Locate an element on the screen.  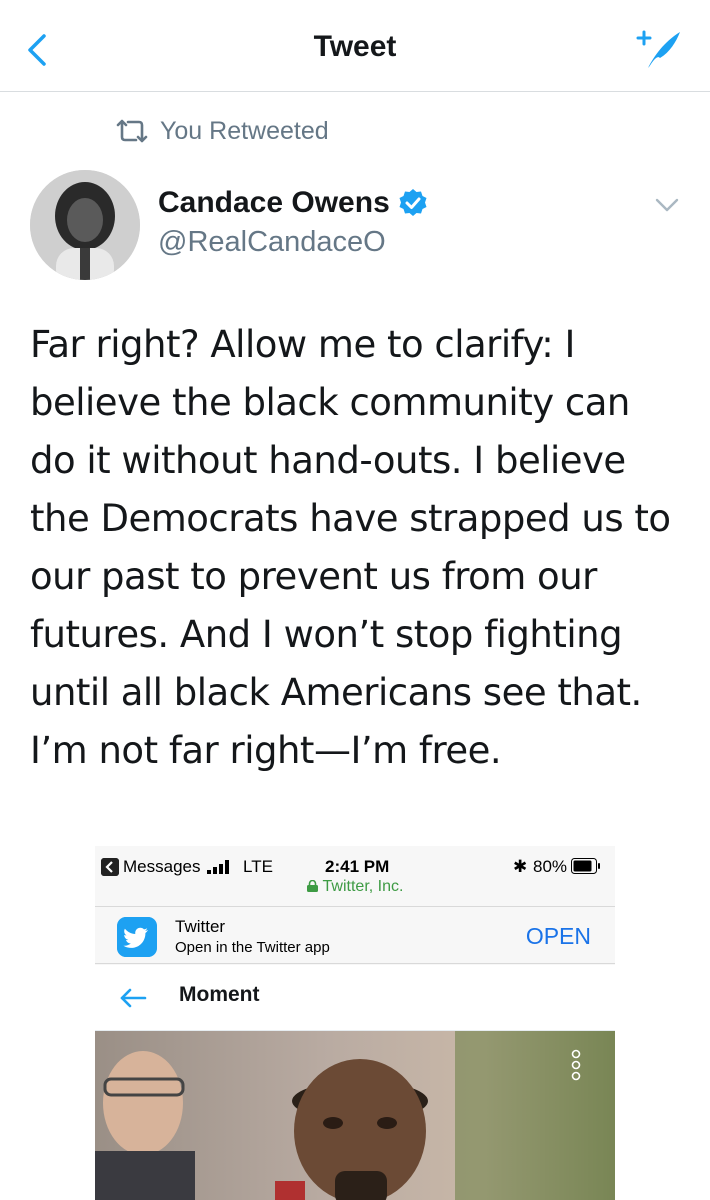
author-name-row: Candace Owens is located at coordinates (293, 203).